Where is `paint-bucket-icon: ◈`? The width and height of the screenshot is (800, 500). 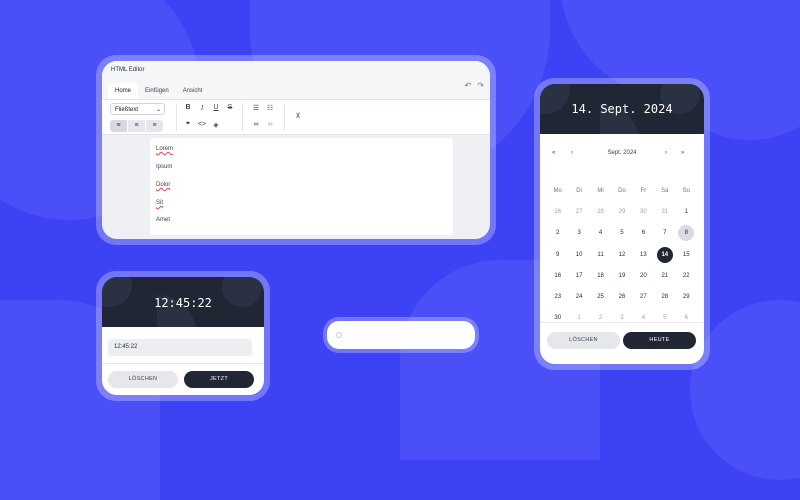
paint-bucket-icon: ◈ is located at coordinates (216, 125).